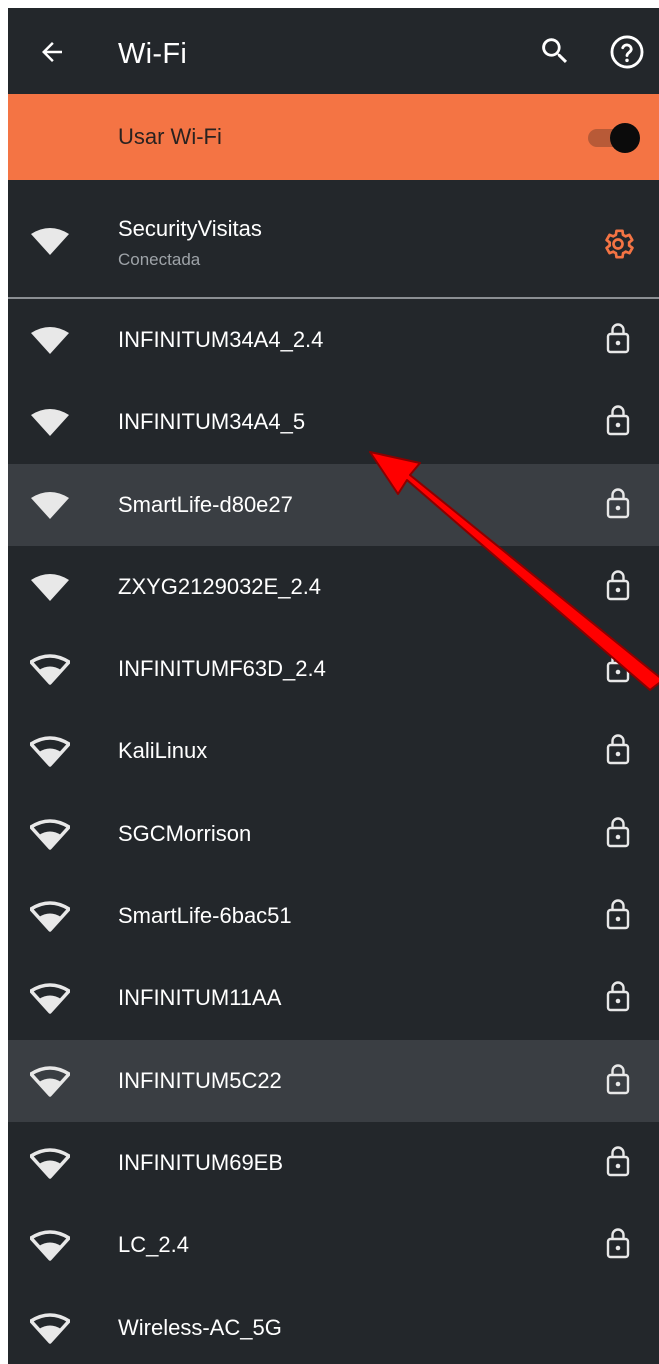 Image resolution: width=659 pixels, height=1364 pixels. Describe the element at coordinates (163, 751) in the screenshot. I see `network-name: KaliLinux` at that location.